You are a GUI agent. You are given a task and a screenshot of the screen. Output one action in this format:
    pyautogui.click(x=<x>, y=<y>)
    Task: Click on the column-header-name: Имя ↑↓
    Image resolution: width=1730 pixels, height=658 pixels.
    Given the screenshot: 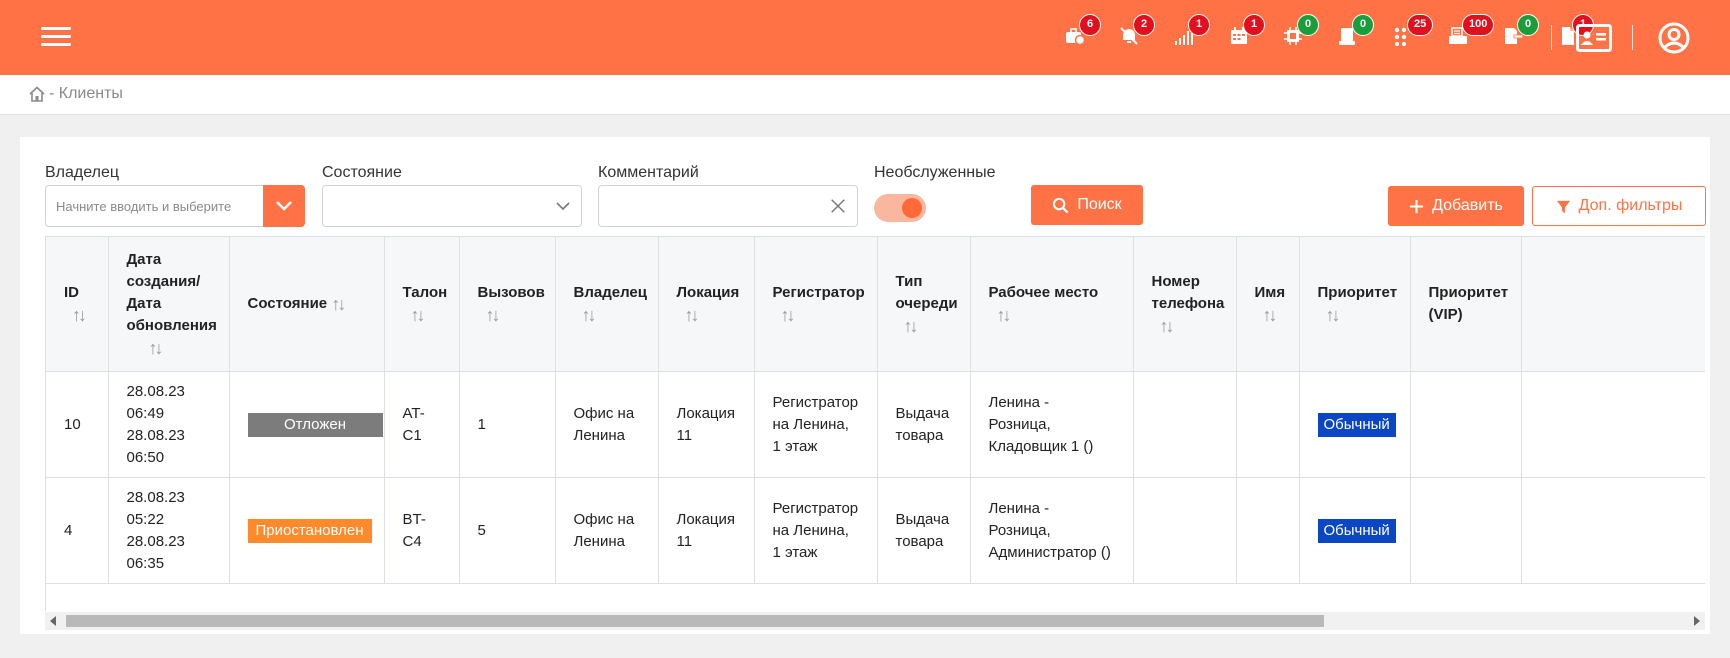 What is the action you would take?
    pyautogui.click(x=1268, y=304)
    